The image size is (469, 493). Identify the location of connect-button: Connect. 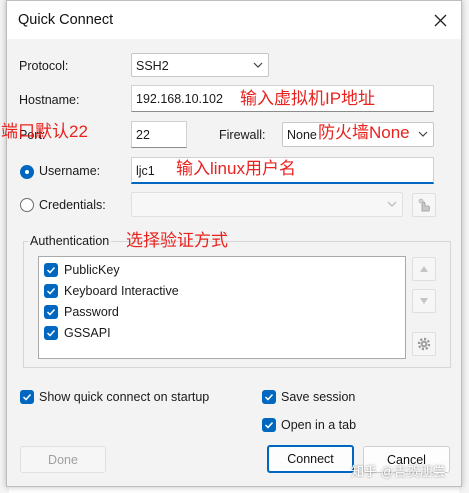
(310, 459).